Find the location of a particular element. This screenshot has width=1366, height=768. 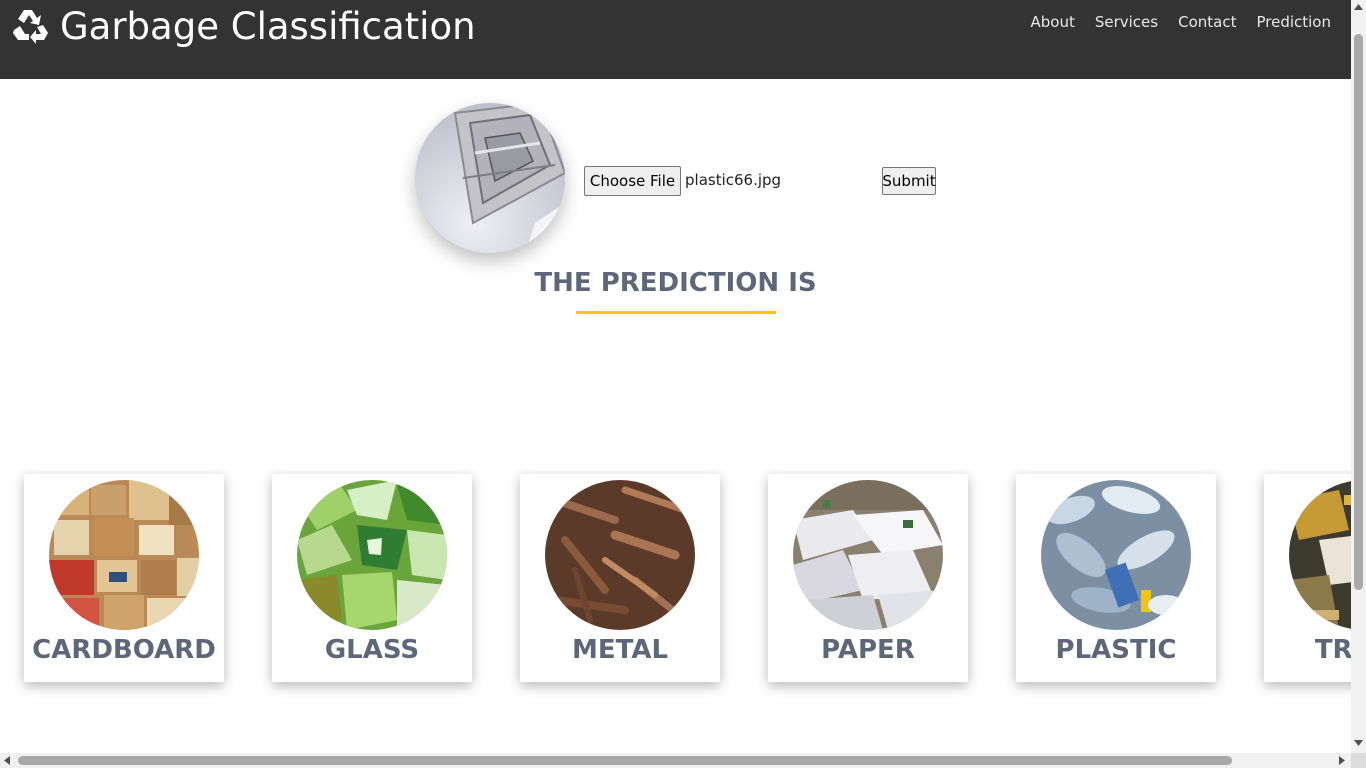

nav-services: Services is located at coordinates (1126, 22).